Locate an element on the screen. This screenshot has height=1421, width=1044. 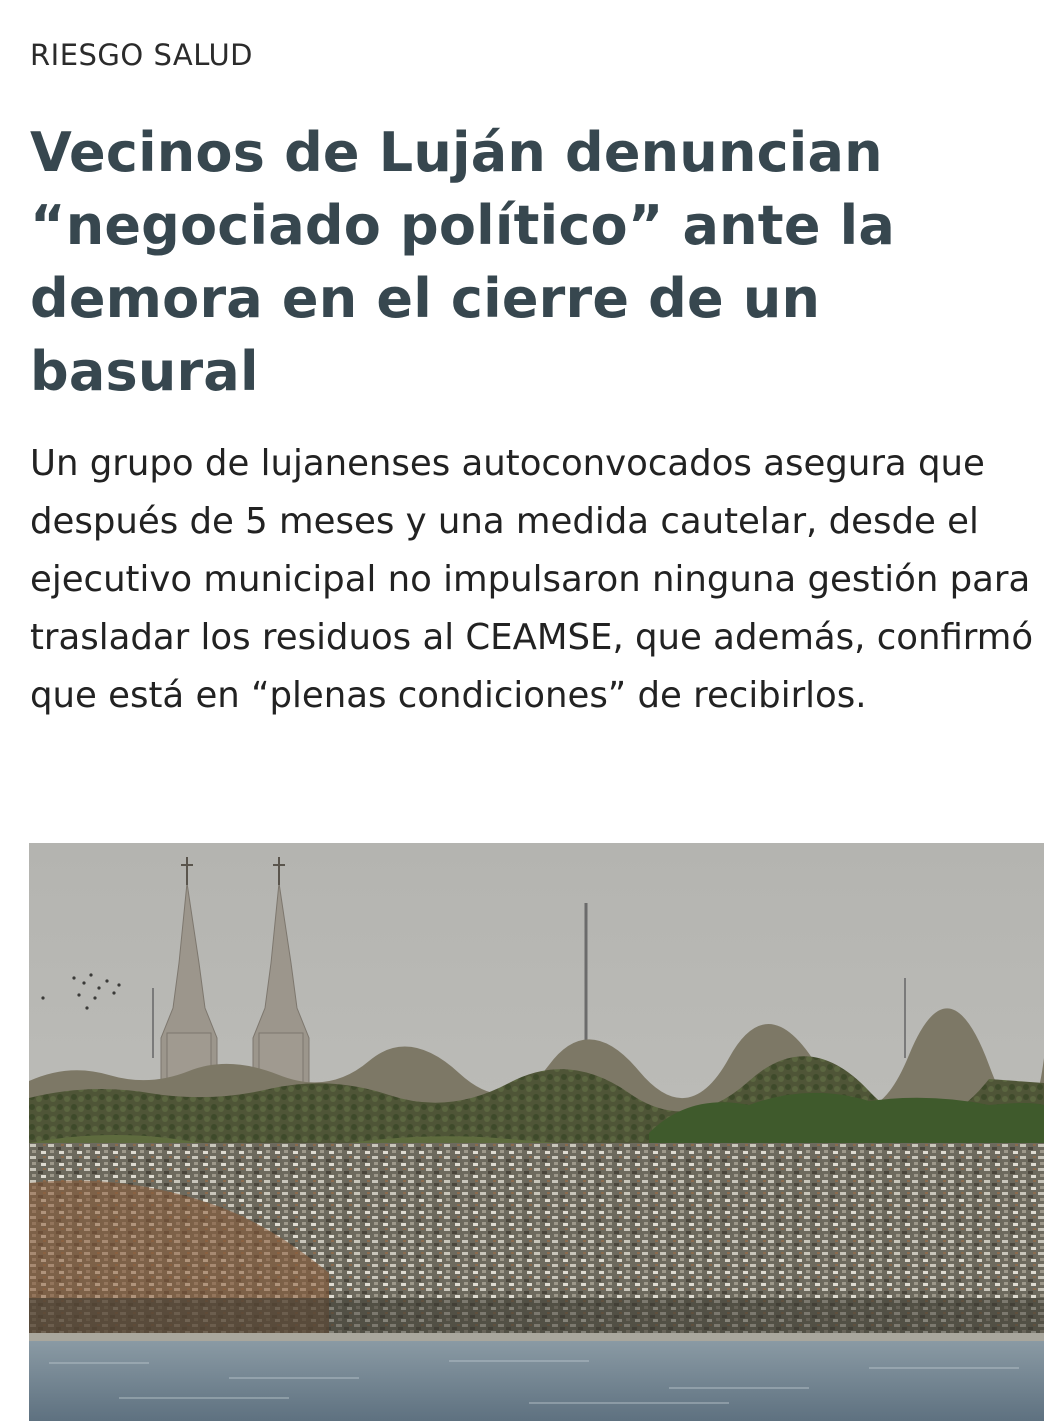
category-label: RIESGO SALUD is located at coordinates (141, 55).